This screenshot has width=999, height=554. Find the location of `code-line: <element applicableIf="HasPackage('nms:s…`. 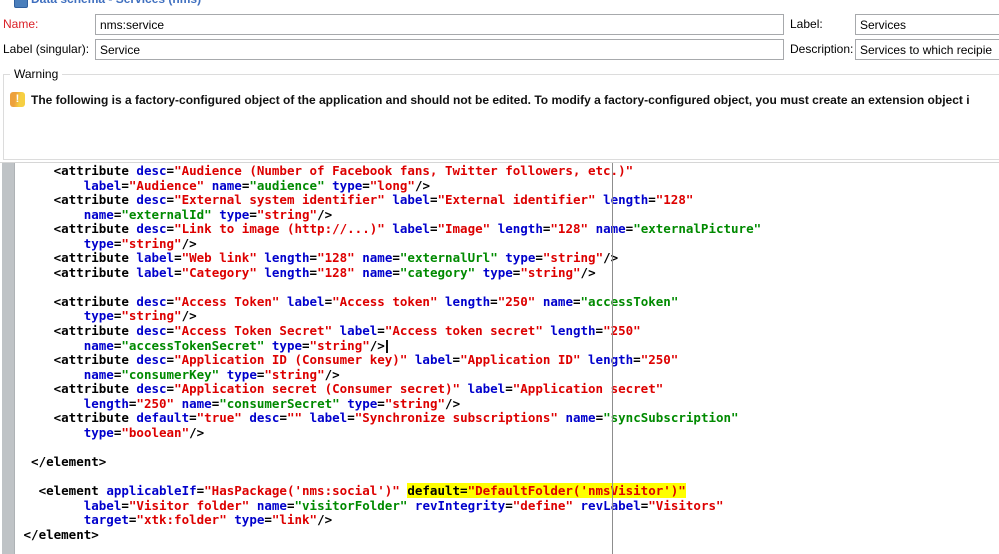

code-line: <element applicableIf="HasPackage('nms:s… is located at coordinates (351, 491).